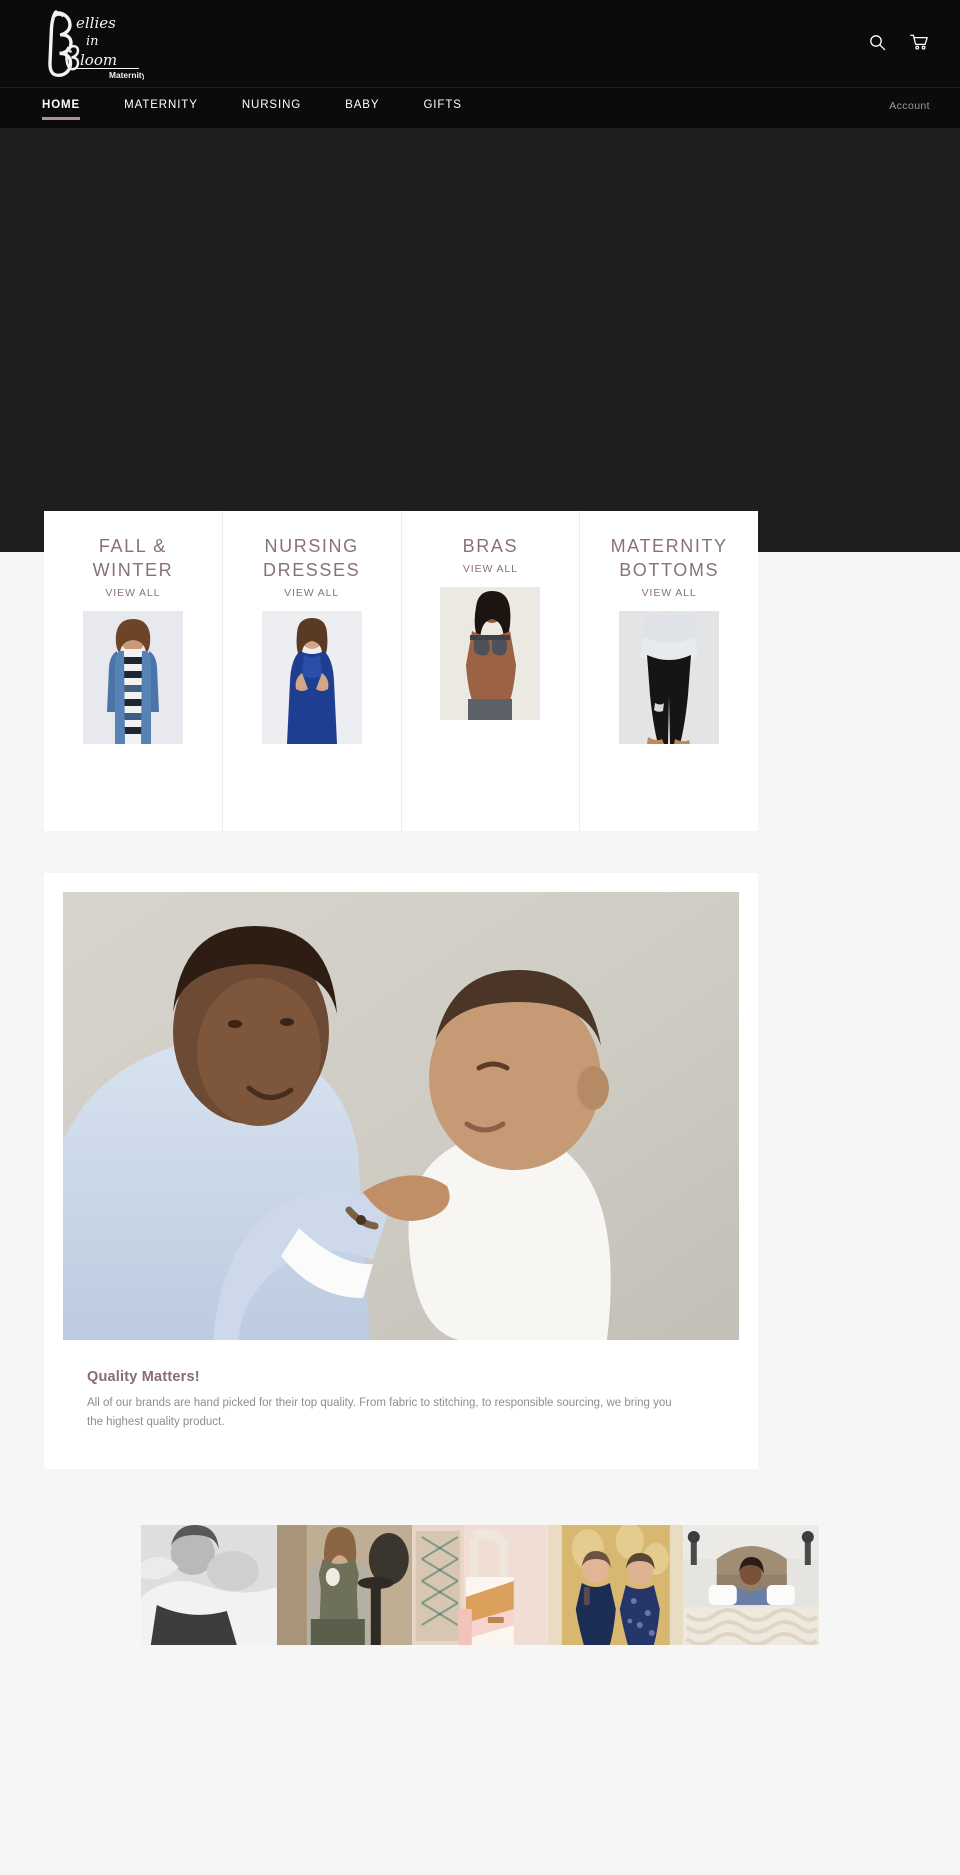  I want to click on cart-icon, so click(919, 42).